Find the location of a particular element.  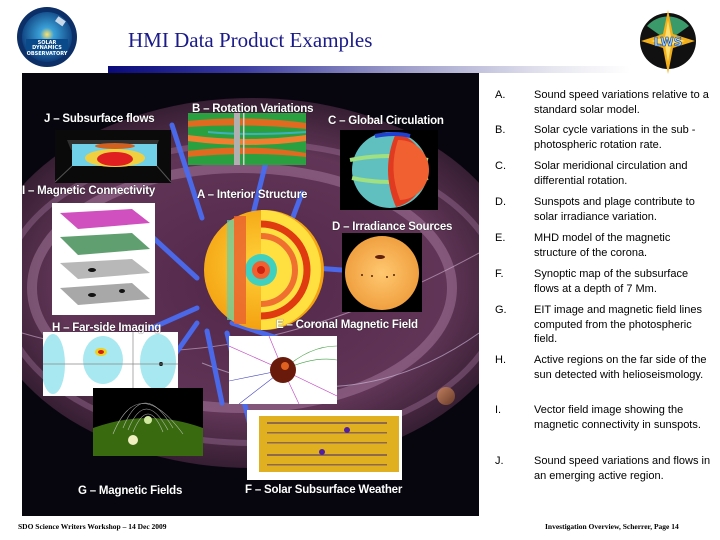

label-e: E – Coronal Magnetic Field is located at coordinates (347, 325).